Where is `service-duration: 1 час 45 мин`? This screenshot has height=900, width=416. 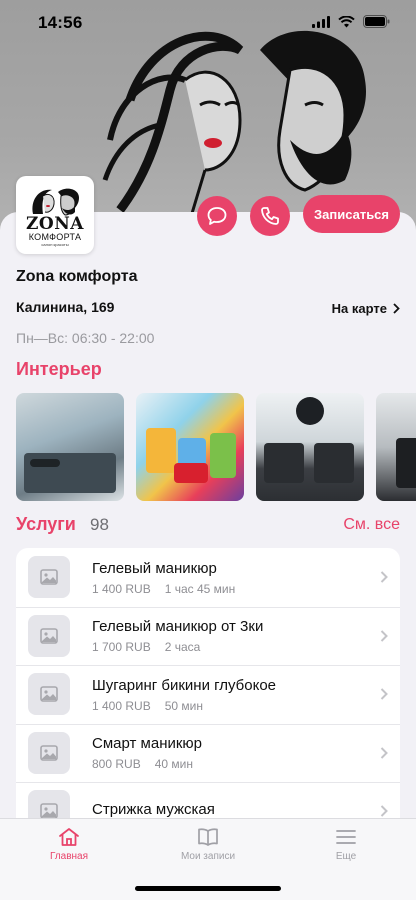
service-duration: 1 час 45 мин is located at coordinates (200, 588).